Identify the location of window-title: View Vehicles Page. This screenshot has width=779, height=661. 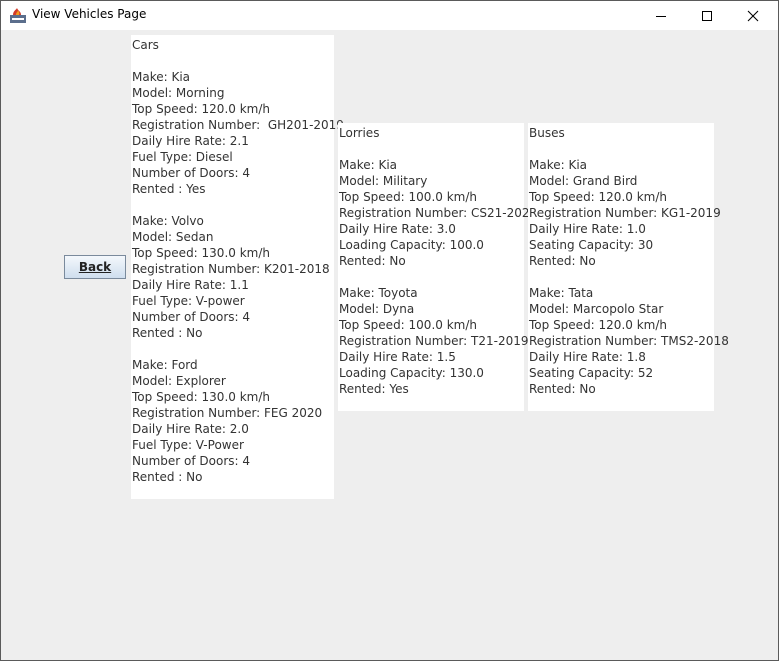
(89, 14).